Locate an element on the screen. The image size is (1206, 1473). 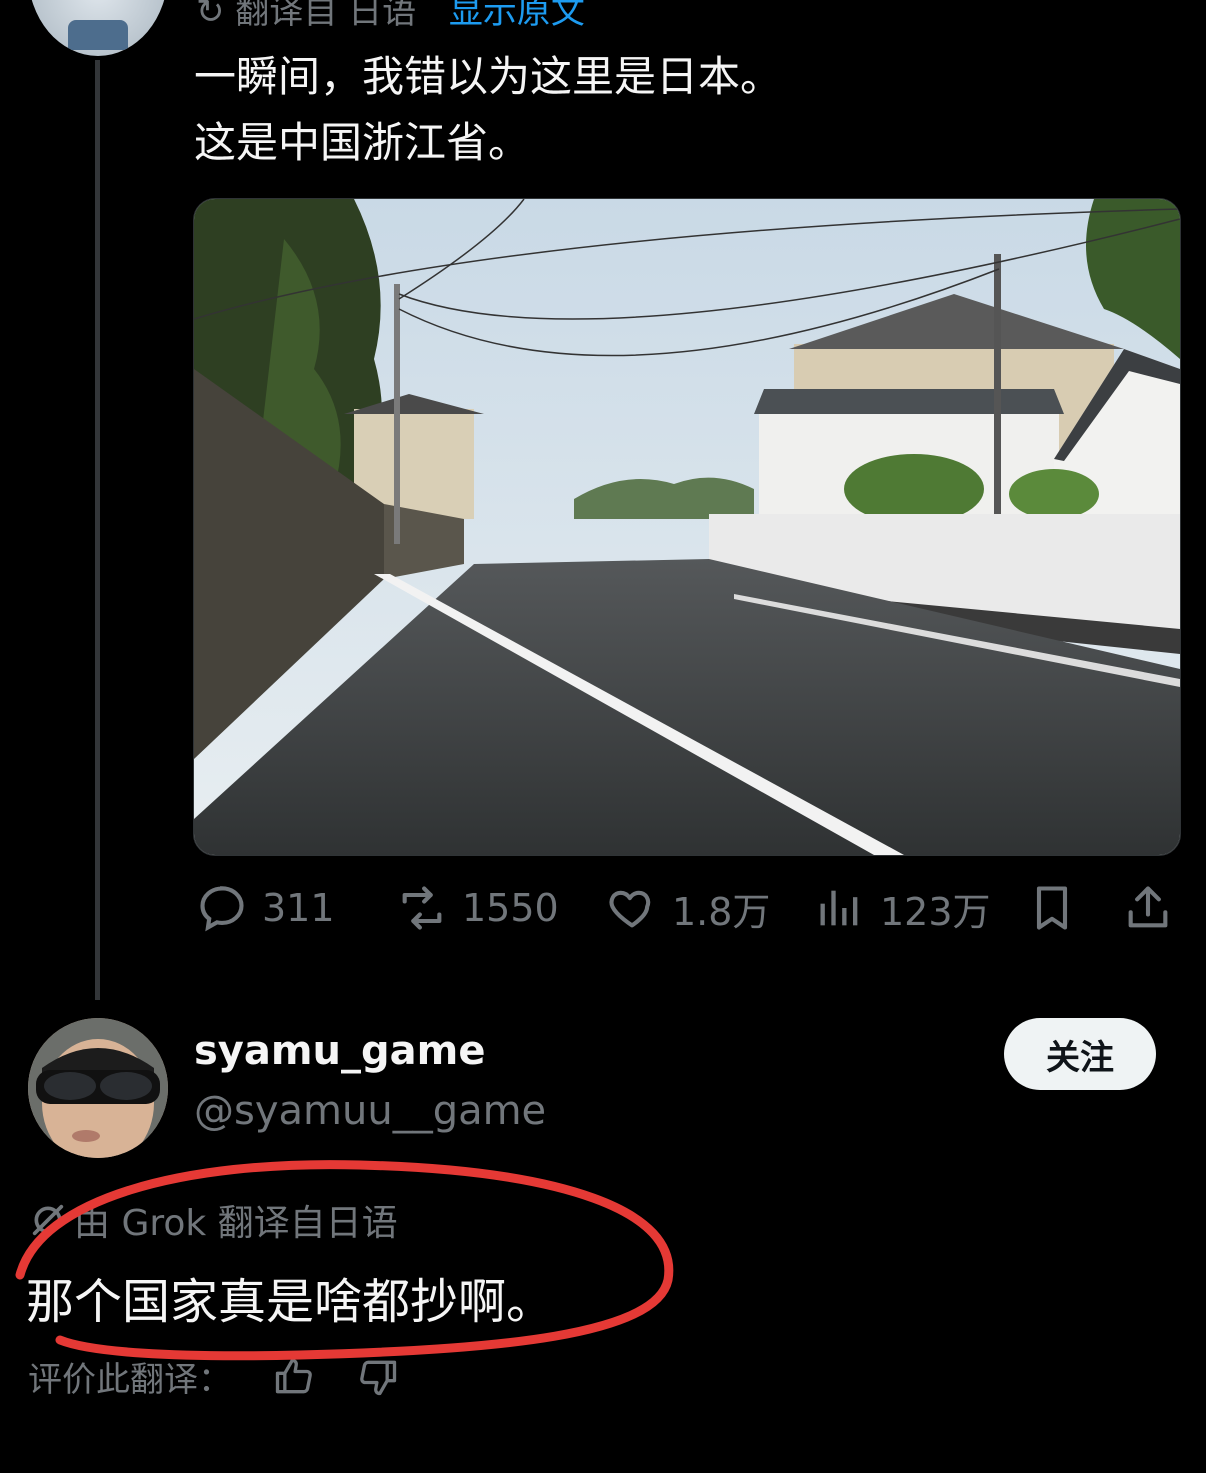
original-translation-row: ↻ 翻译自 日语 显示原文 is located at coordinates (390, 16).